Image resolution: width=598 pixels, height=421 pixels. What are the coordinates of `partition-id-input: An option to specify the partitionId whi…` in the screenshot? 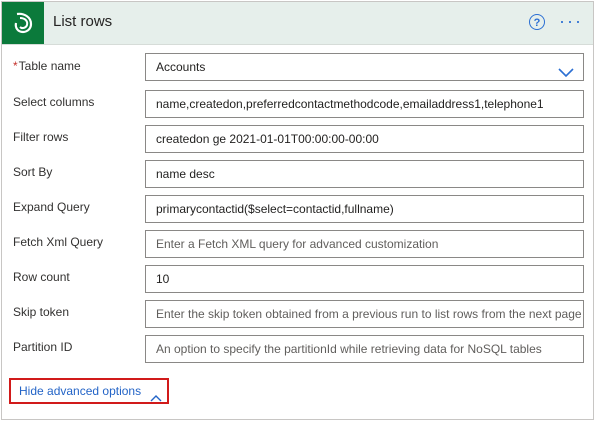 It's located at (364, 349).